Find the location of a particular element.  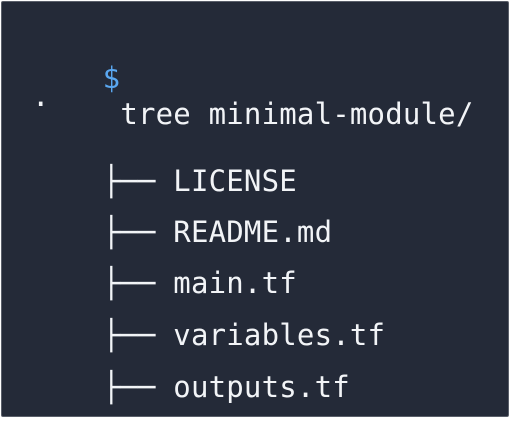

file-name: outputs.tf is located at coordinates (261, 387).